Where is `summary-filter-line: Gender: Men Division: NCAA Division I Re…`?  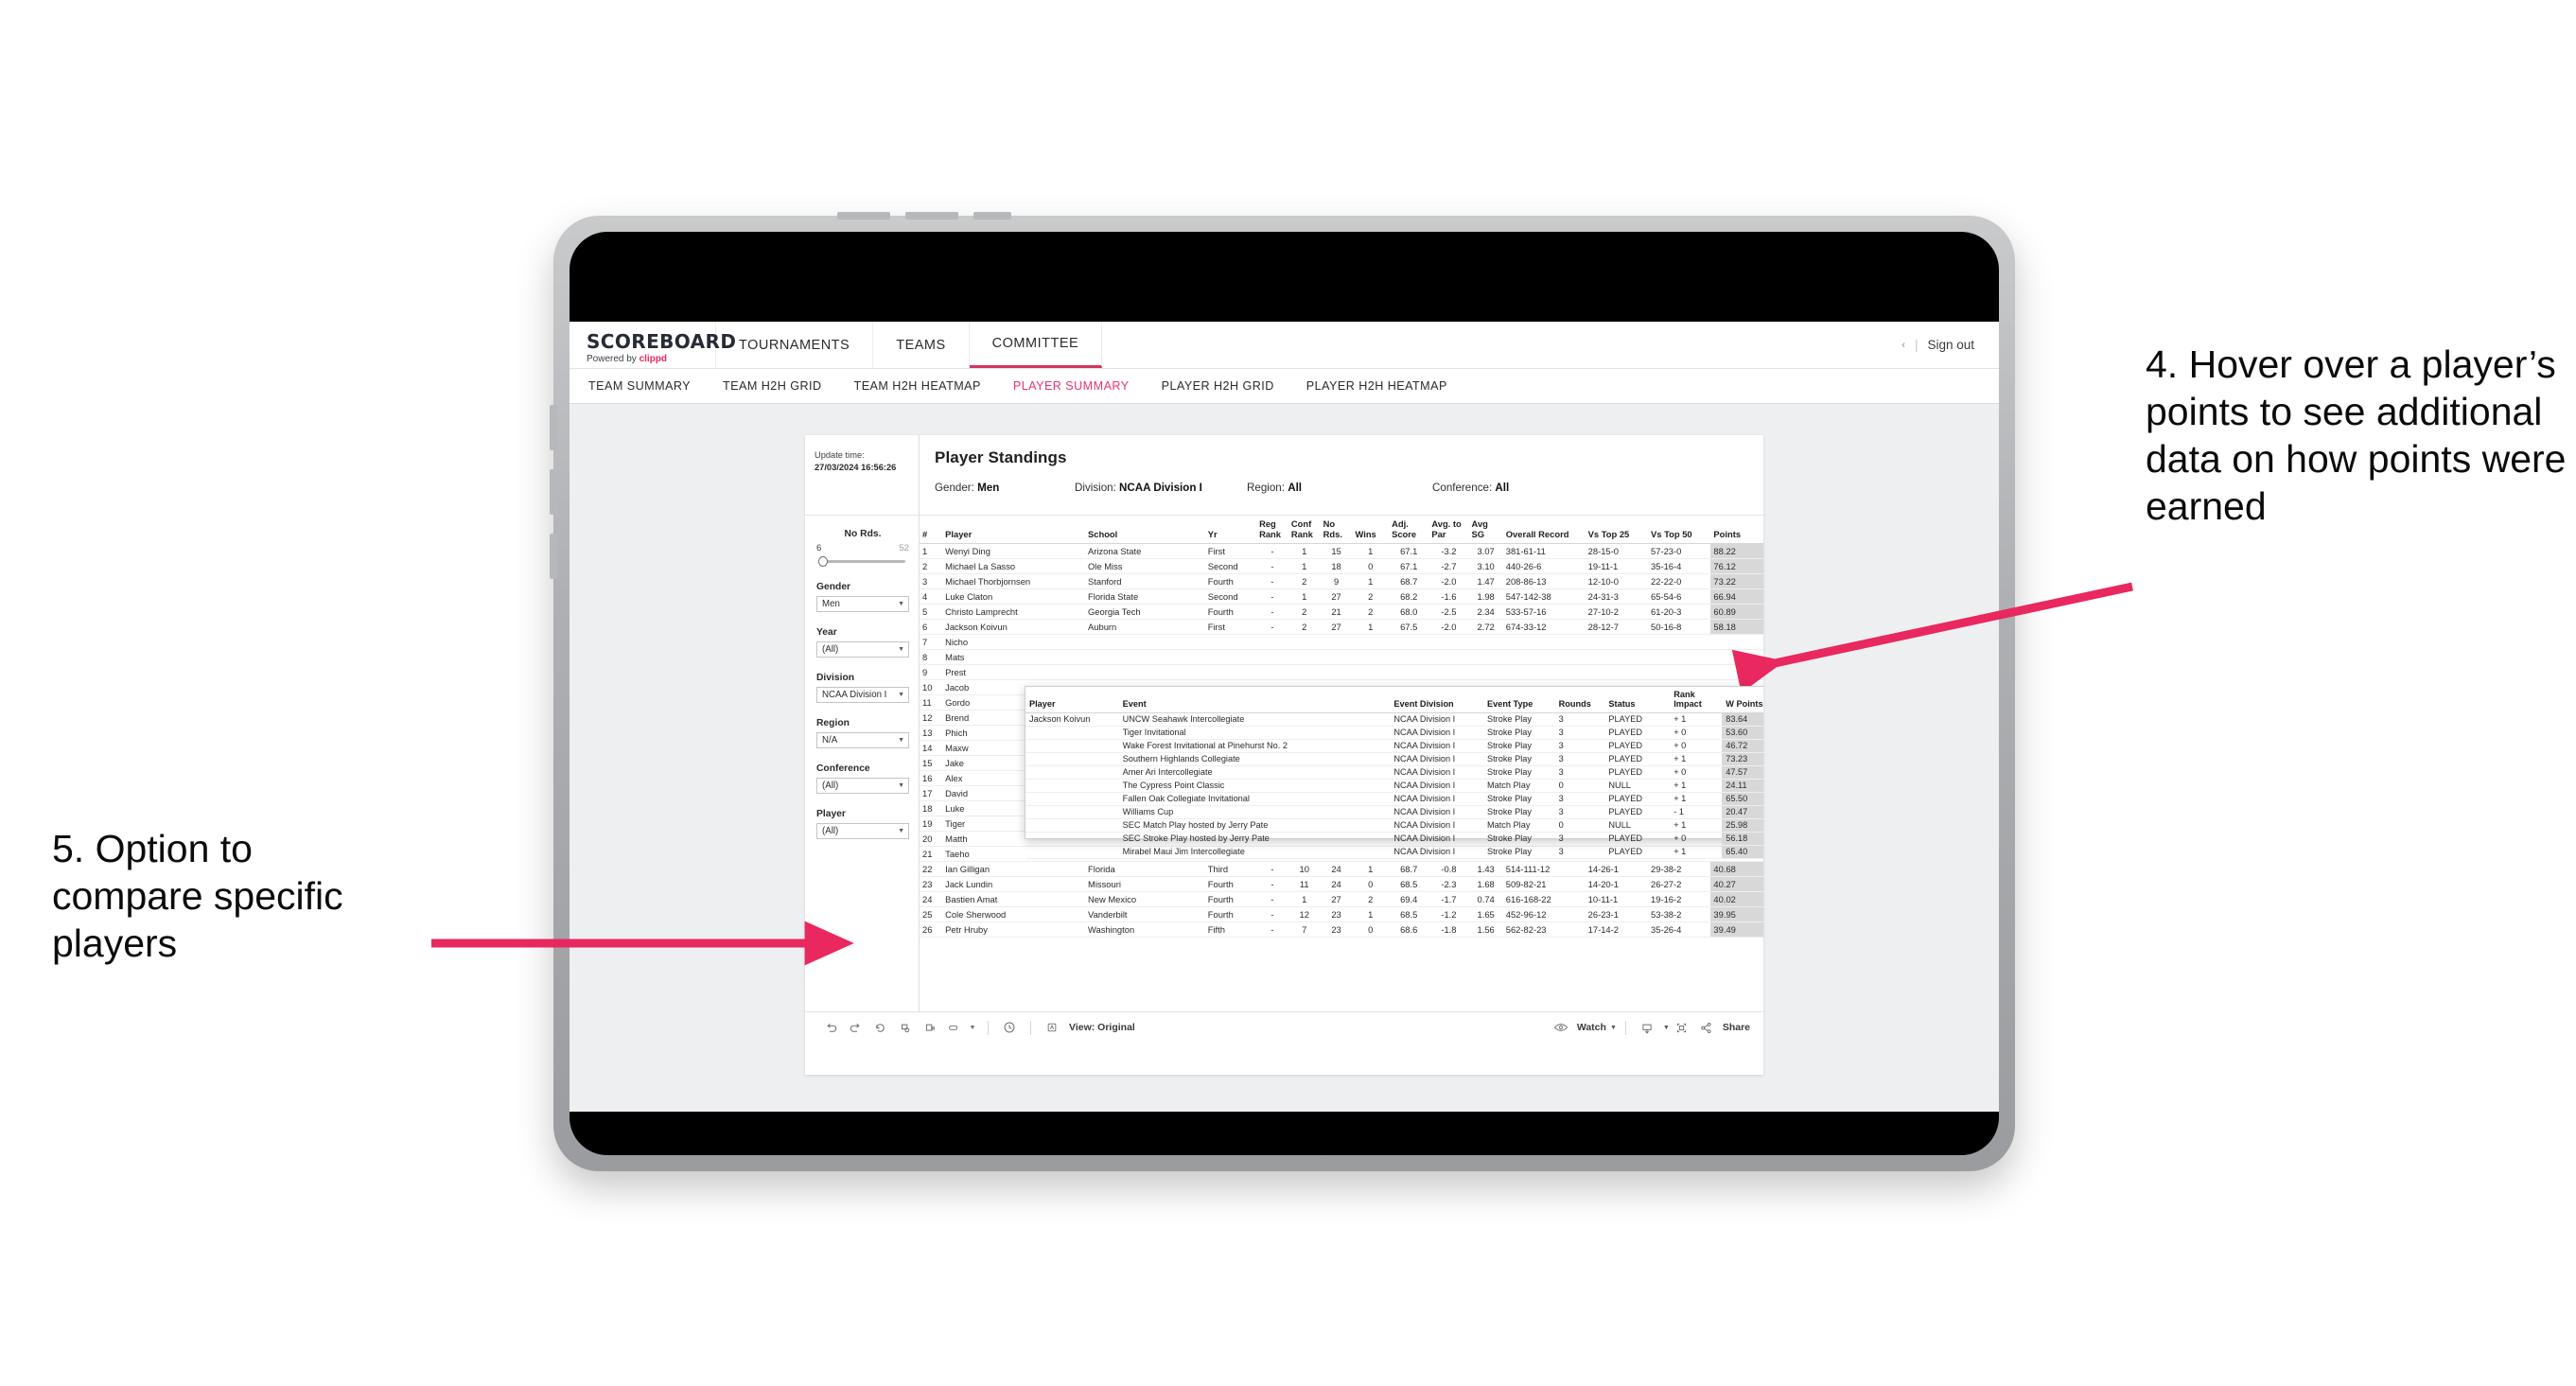
summary-filter-line: Gender: Men Division: NCAA Division I Re… is located at coordinates (1349, 488).